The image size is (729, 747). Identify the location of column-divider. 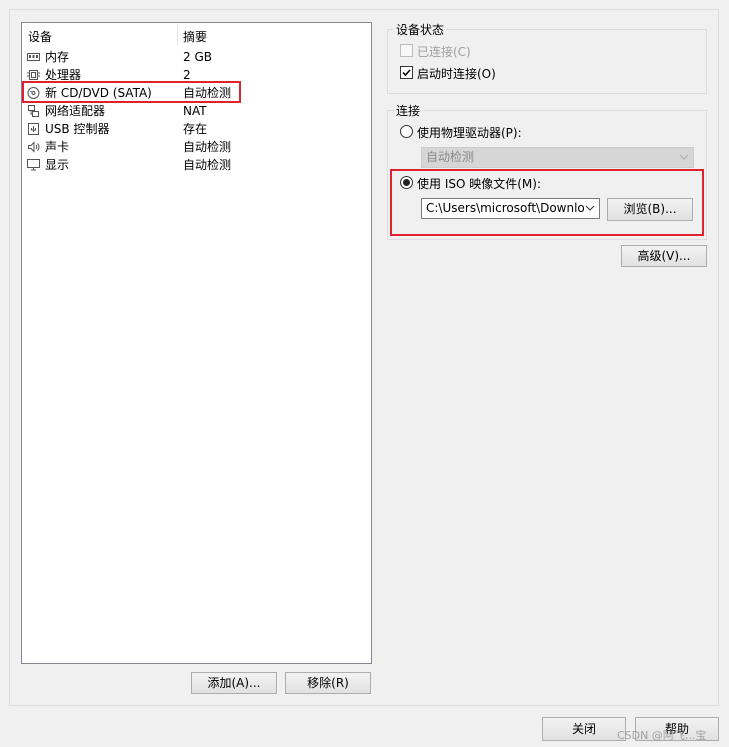
(177, 35).